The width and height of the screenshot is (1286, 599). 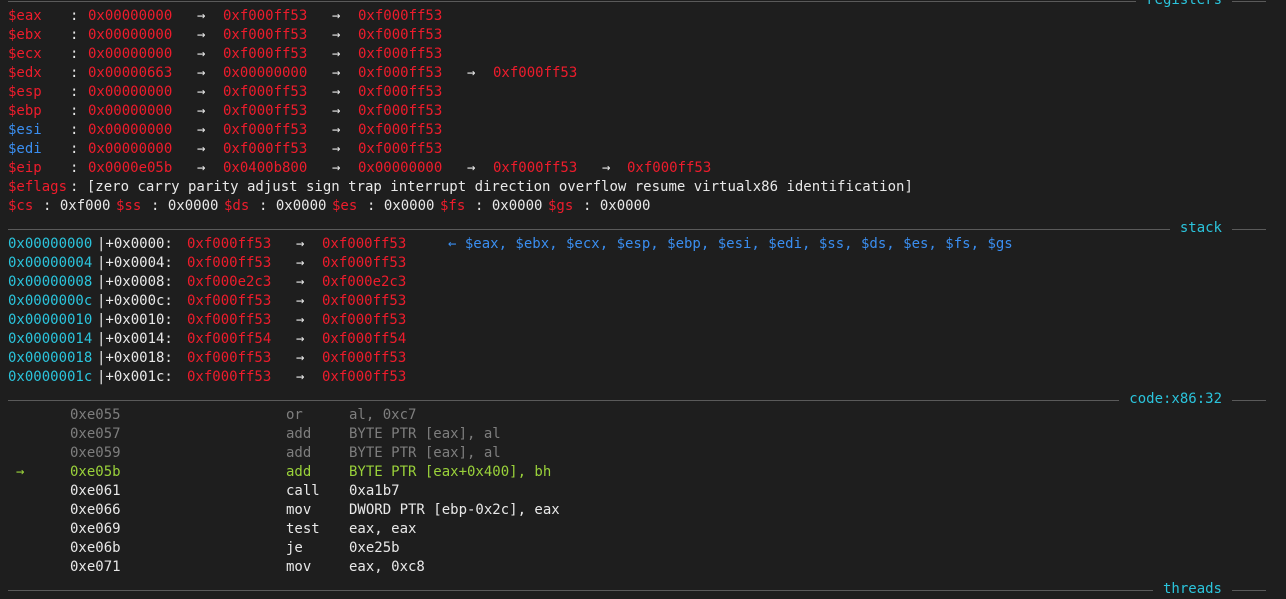 I want to click on stack-address: 0x00000018, so click(x=50, y=358).